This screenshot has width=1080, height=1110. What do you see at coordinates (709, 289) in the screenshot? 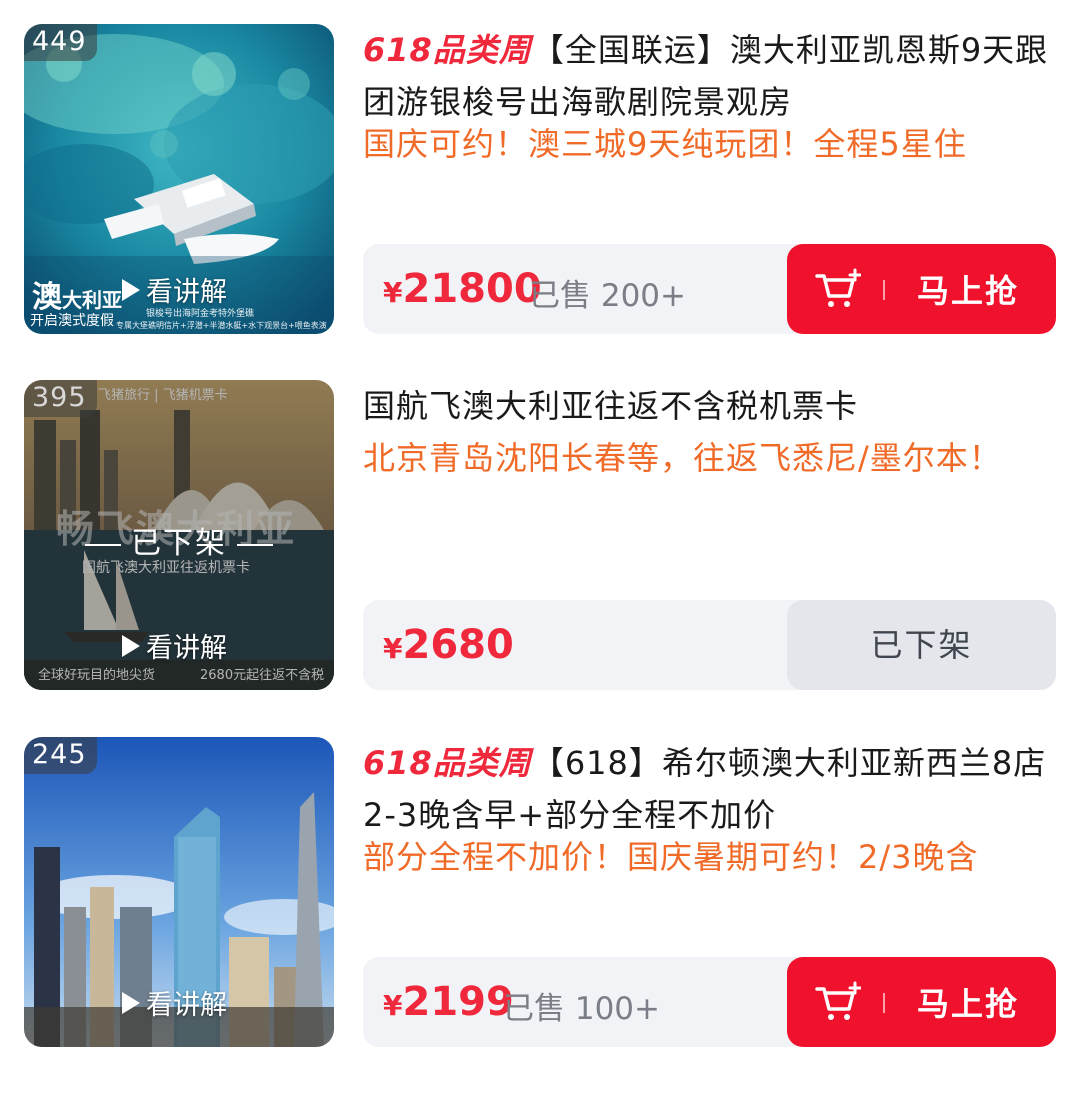
I see `price-bar: ¥21800 已售 200+ 马上抢` at bounding box center [709, 289].